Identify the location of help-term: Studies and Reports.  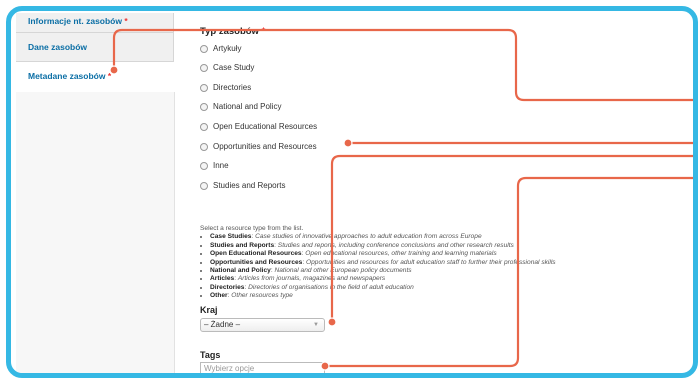
(242, 245).